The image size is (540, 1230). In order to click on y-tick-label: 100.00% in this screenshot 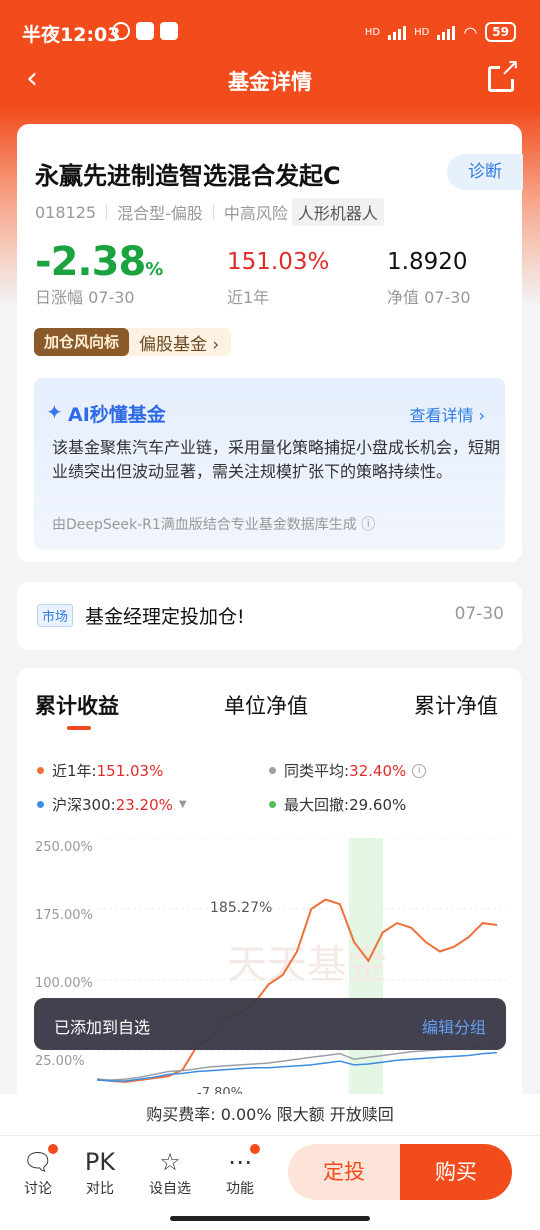, I will do `click(64, 983)`.